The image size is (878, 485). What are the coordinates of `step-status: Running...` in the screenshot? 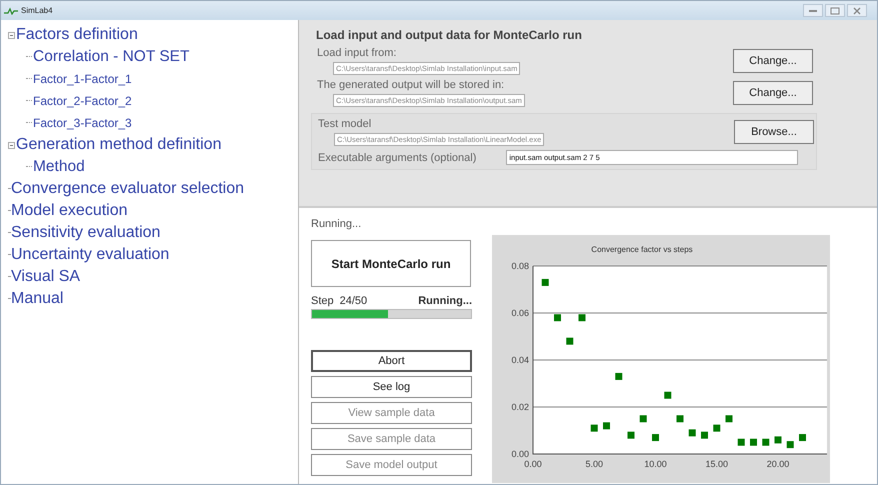 It's located at (445, 301).